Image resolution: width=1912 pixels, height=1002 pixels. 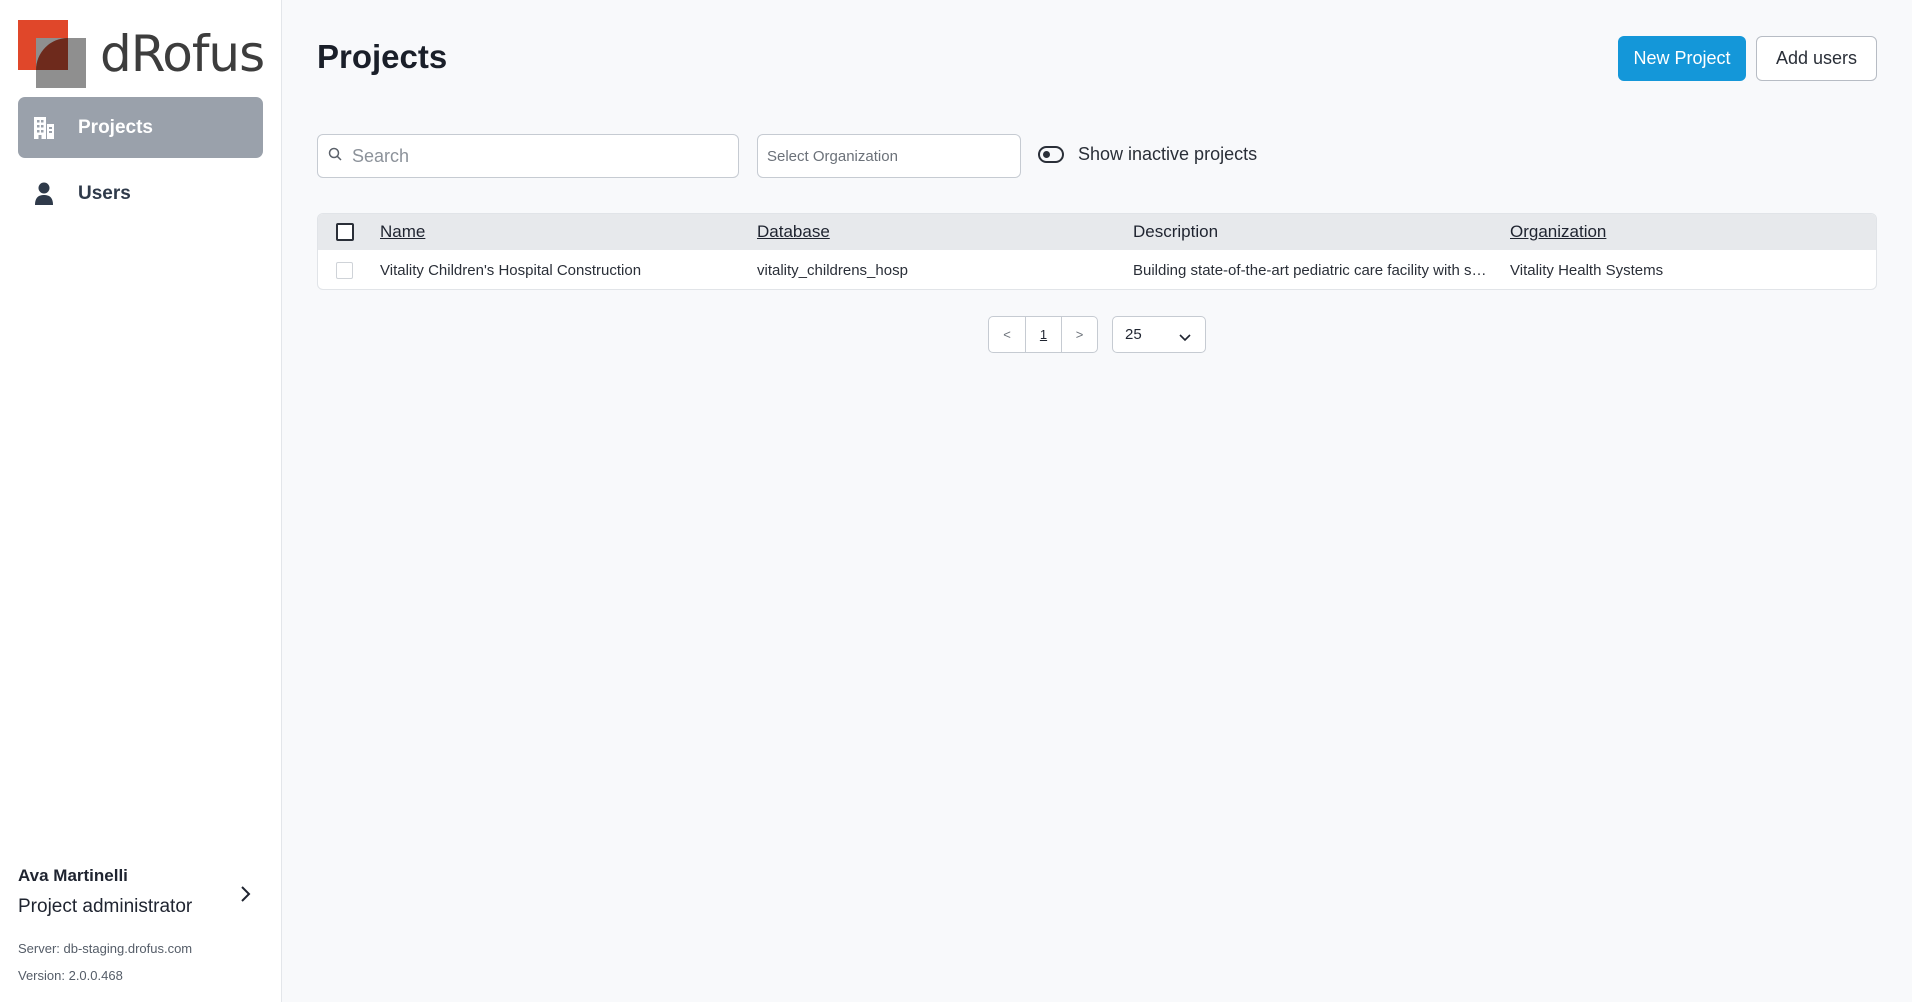 I want to click on user-icon, so click(x=44, y=194).